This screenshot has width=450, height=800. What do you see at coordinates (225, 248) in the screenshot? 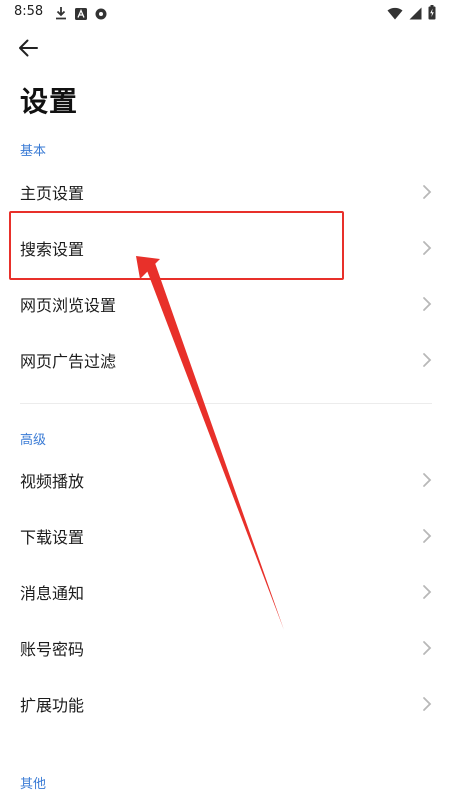
I see `settings-item-search: 搜索设置` at bounding box center [225, 248].